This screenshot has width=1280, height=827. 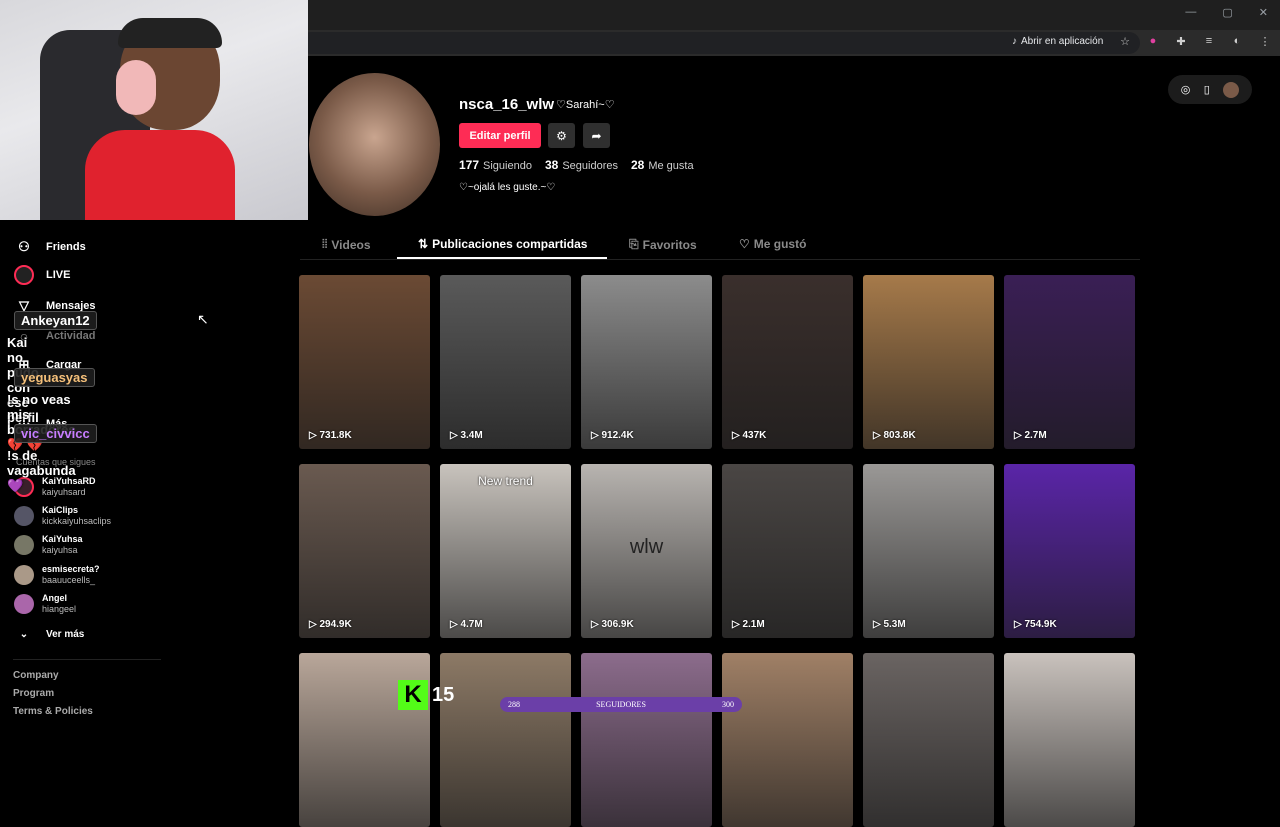 I want to click on followers-stat: 38 Seguidores, so click(x=581, y=165).